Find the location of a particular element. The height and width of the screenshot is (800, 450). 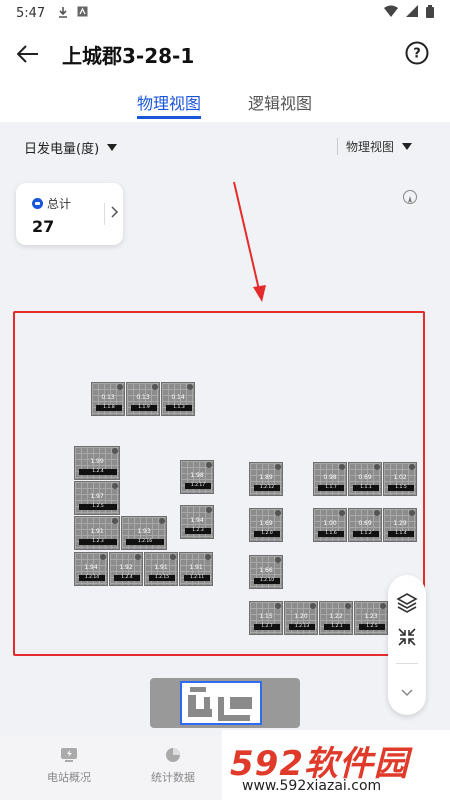

solar-panel: 1.69 1.2.0 is located at coordinates (266, 525).